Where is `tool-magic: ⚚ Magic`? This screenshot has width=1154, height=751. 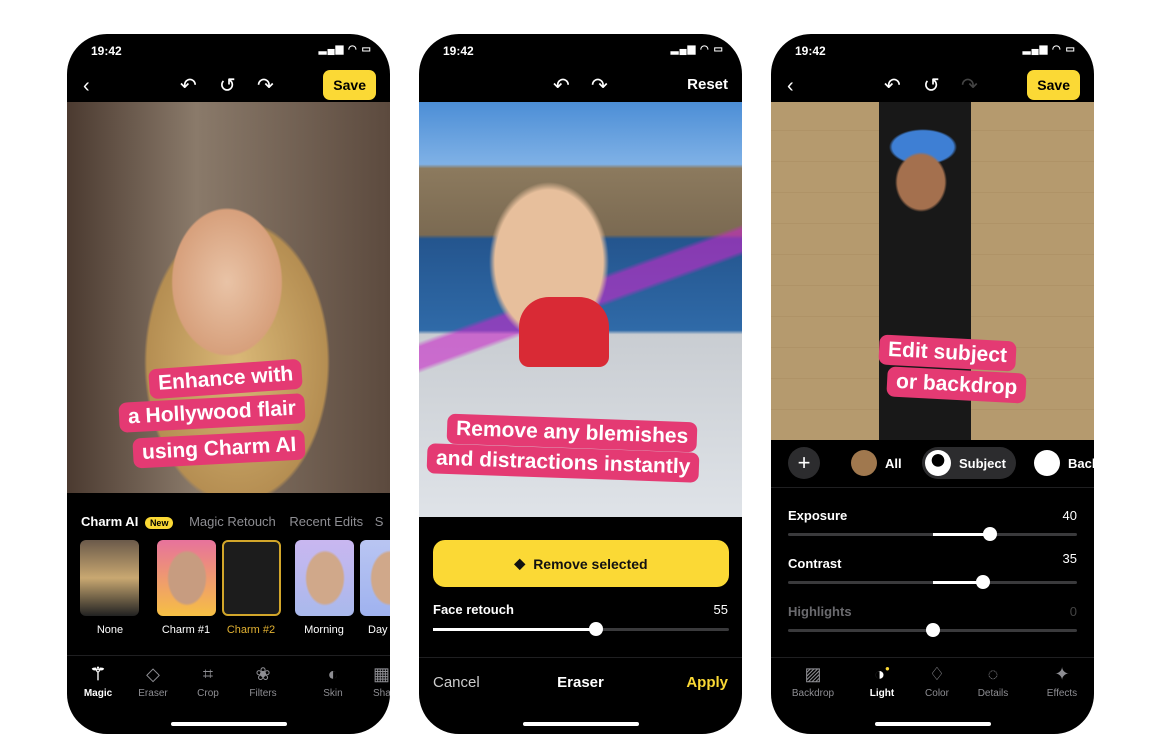 tool-magic: ⚚ Magic is located at coordinates (98, 681).